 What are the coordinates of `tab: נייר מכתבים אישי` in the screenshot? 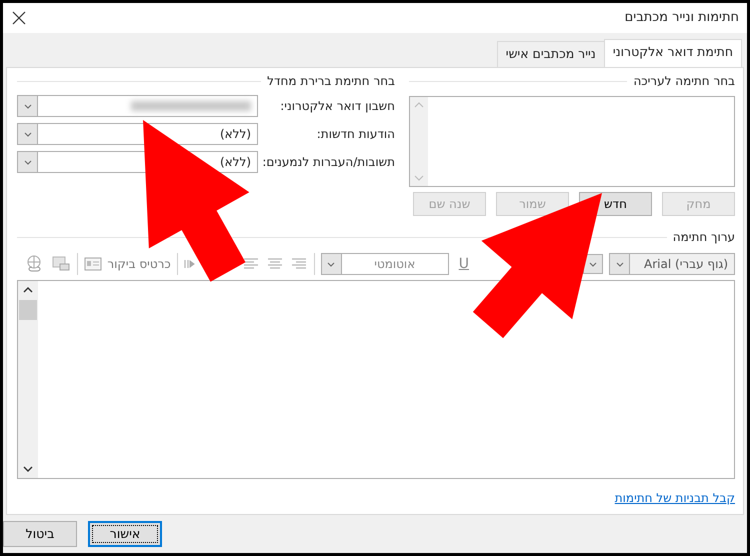 It's located at (550, 54).